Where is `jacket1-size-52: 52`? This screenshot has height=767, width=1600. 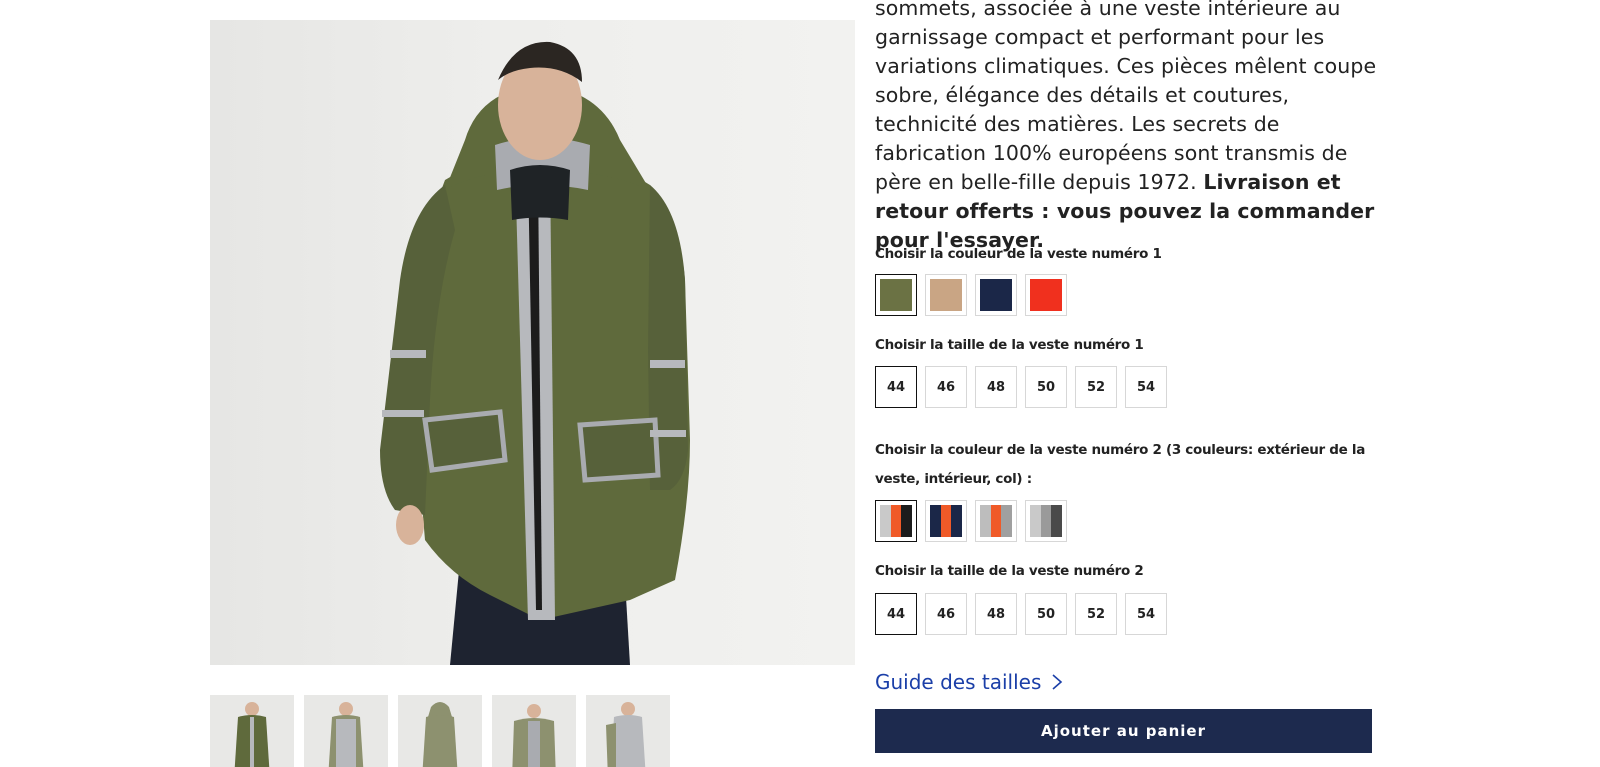 jacket1-size-52: 52 is located at coordinates (1096, 387).